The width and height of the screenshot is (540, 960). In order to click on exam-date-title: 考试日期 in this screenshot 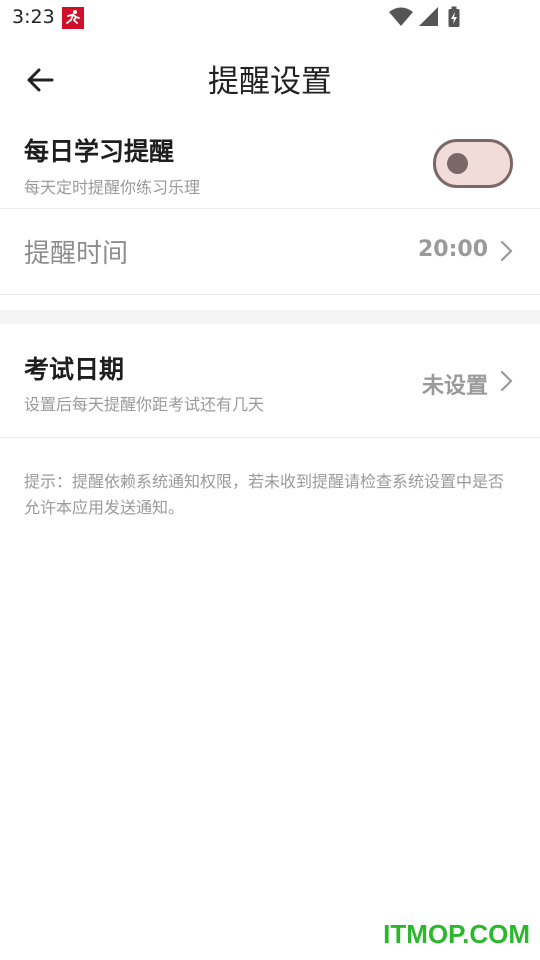, I will do `click(74, 369)`.